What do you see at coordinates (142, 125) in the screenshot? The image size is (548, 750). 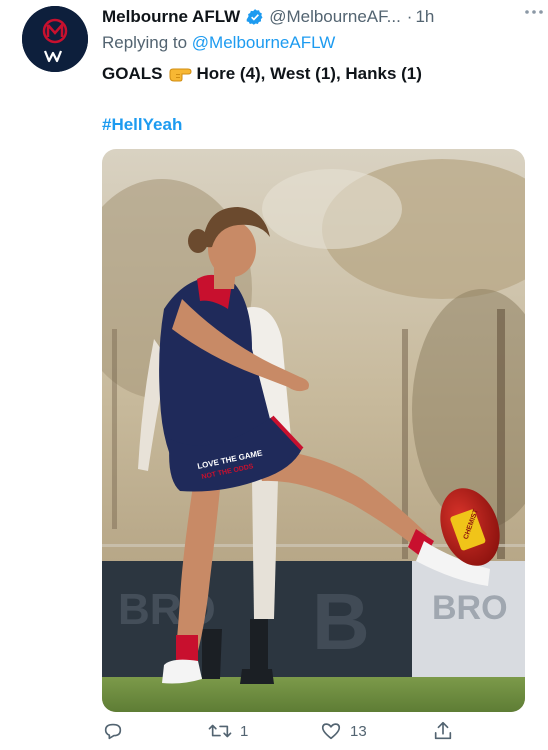 I see `hashtag-link: #HellYeah` at bounding box center [142, 125].